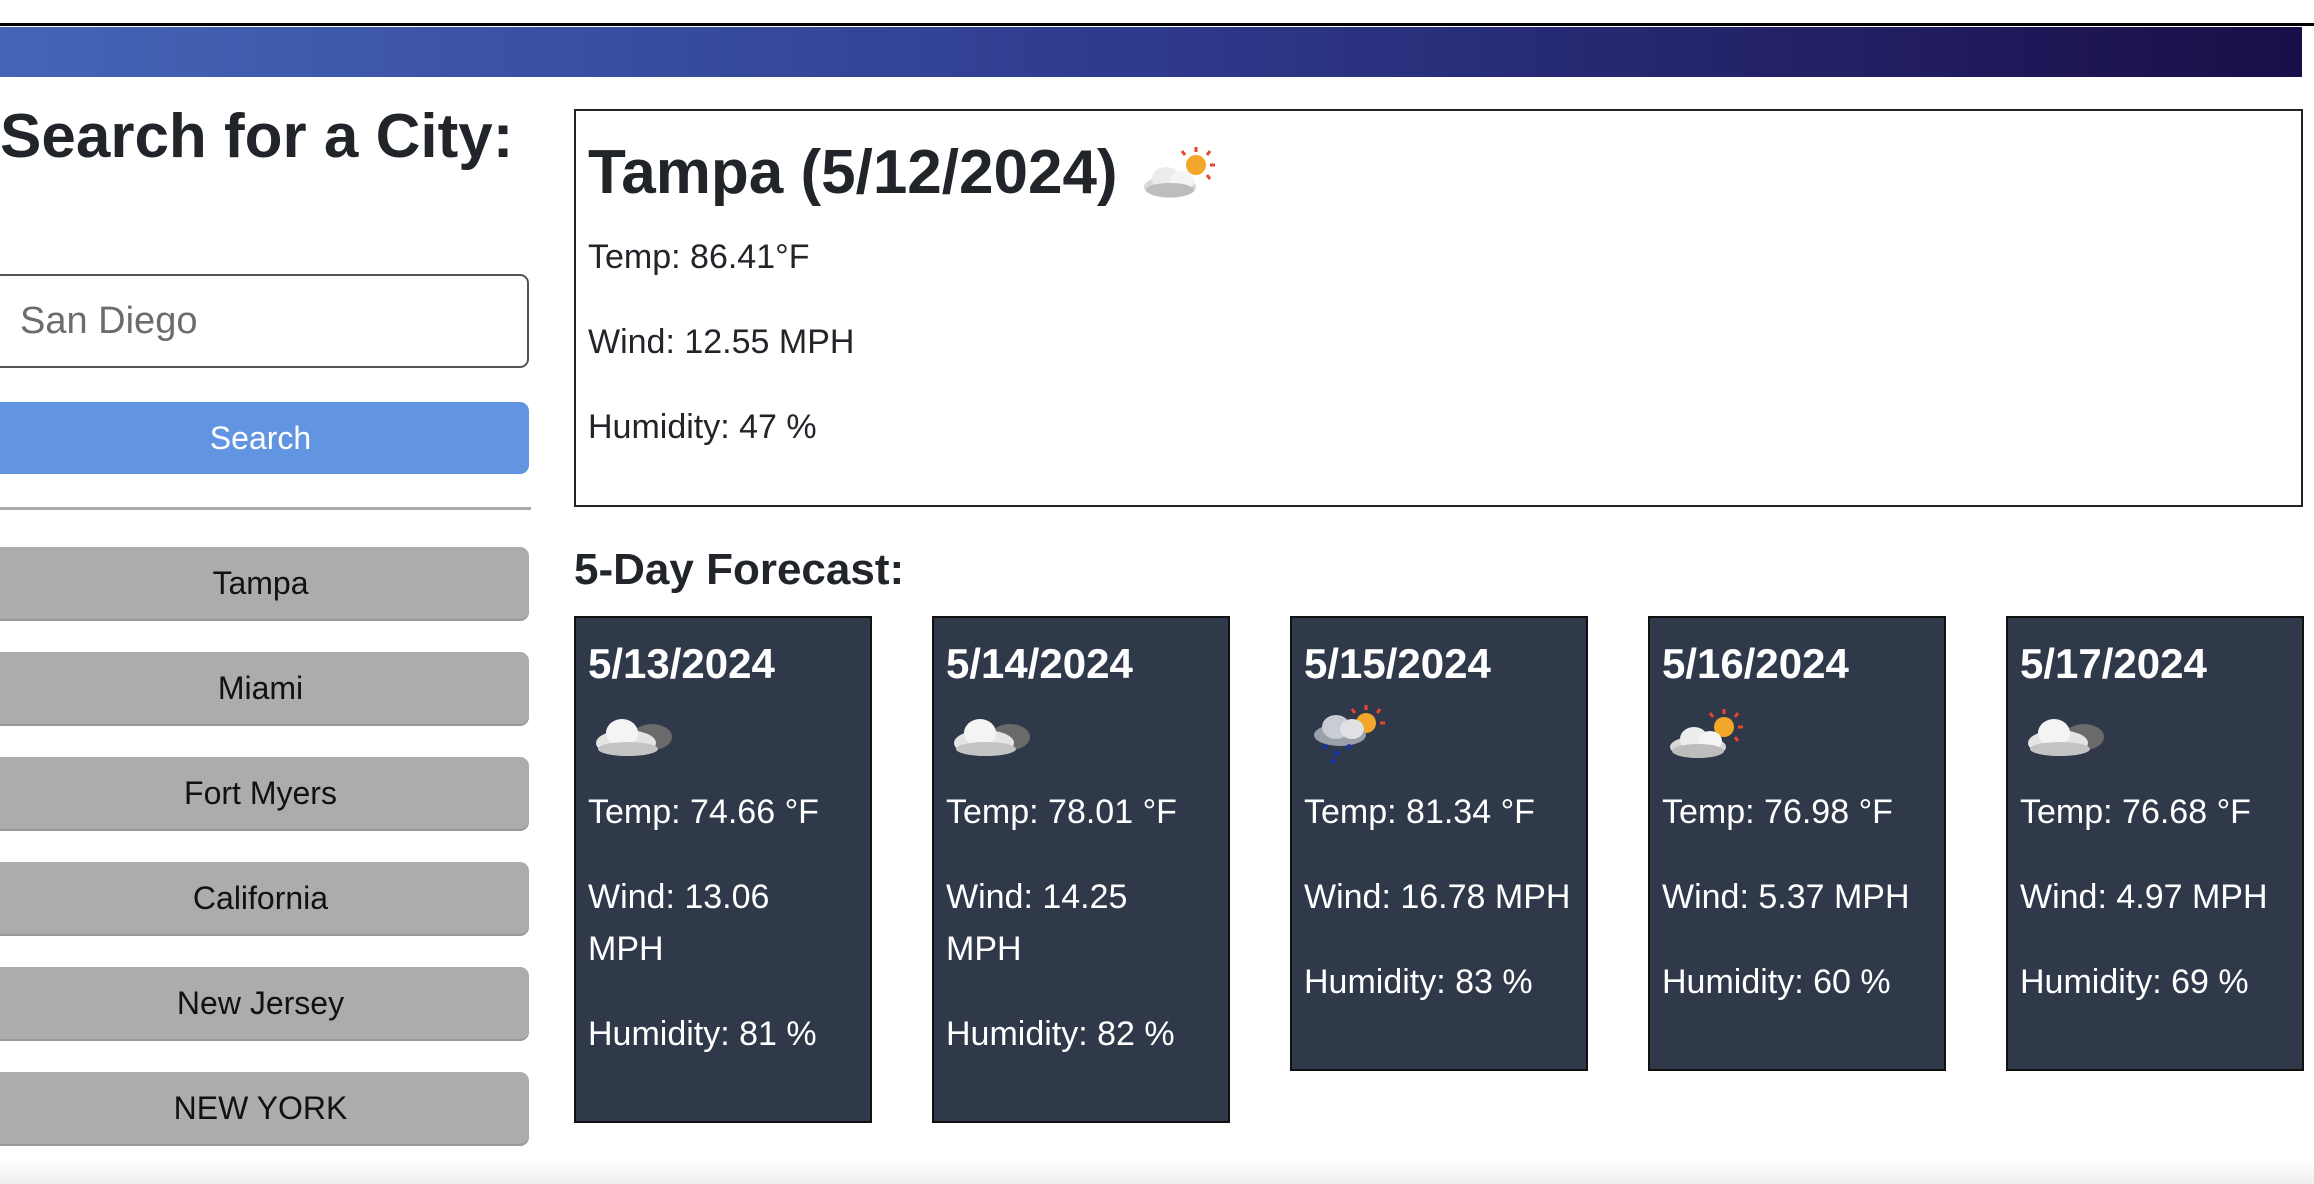  I want to click on forecast-date: 5/15/2024, so click(1397, 663).